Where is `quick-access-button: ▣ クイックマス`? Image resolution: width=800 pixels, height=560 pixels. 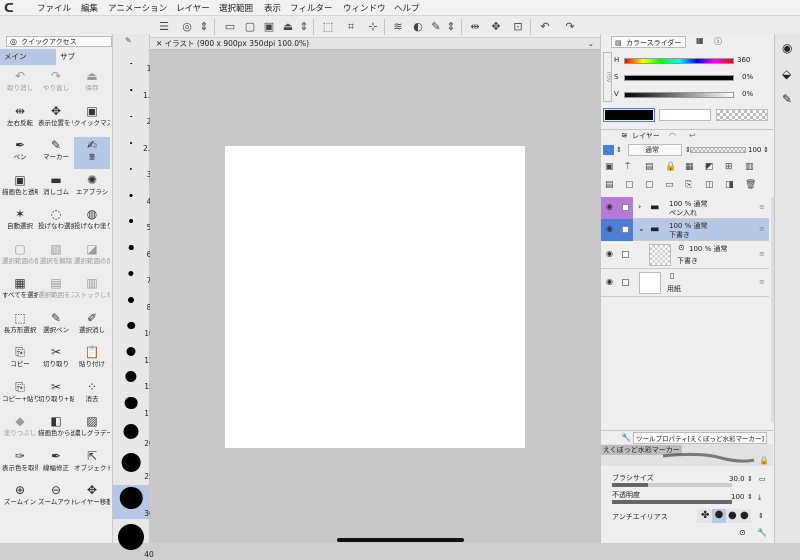
quick-access-button: ▣ クイックマス is located at coordinates (92, 119).